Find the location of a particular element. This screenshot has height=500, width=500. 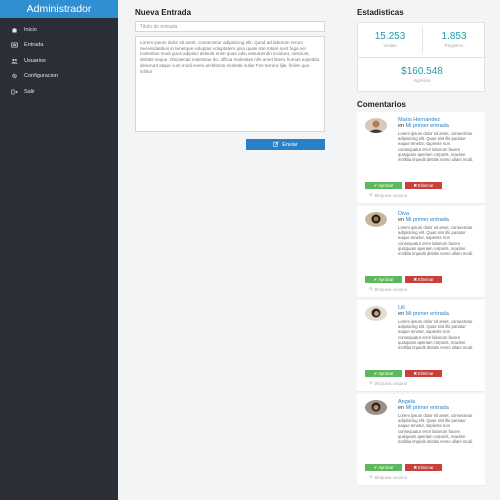

comments-heading: Comentarios is located at coordinates (381, 104).